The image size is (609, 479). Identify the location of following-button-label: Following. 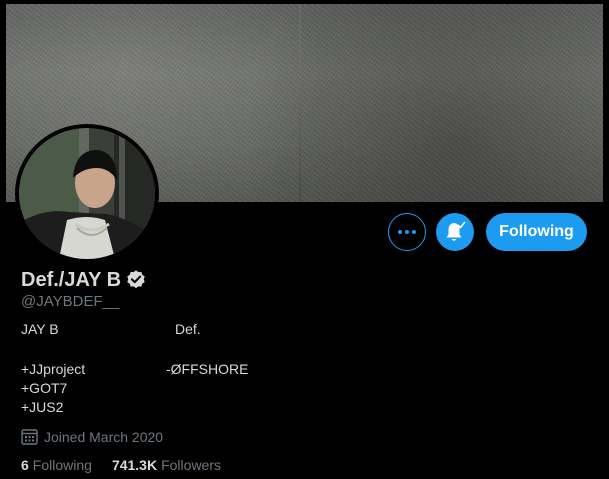
(536, 231).